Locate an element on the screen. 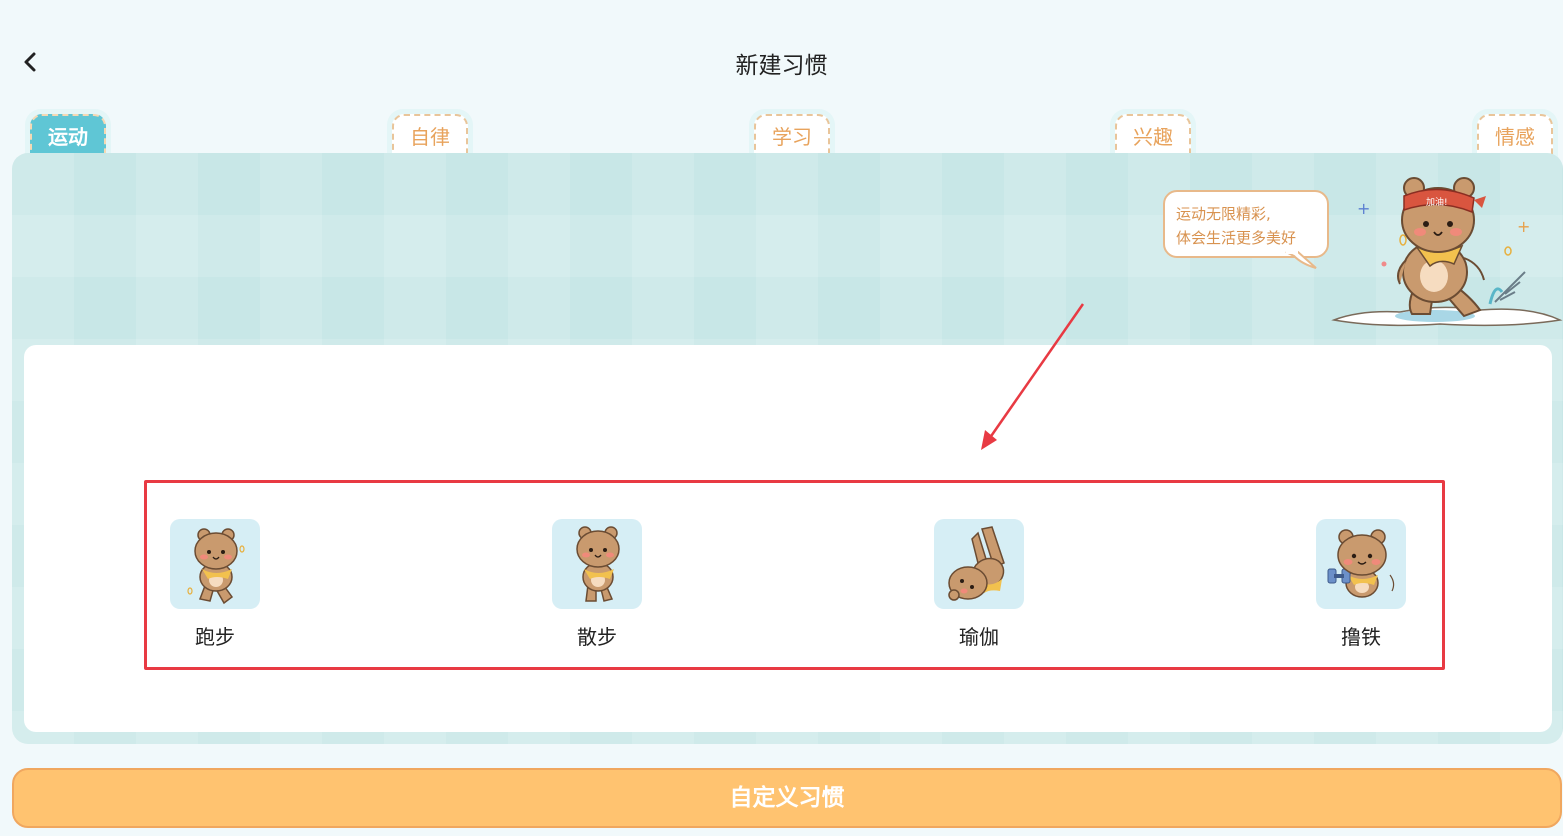  bear-walking-icon is located at coordinates (598, 564).